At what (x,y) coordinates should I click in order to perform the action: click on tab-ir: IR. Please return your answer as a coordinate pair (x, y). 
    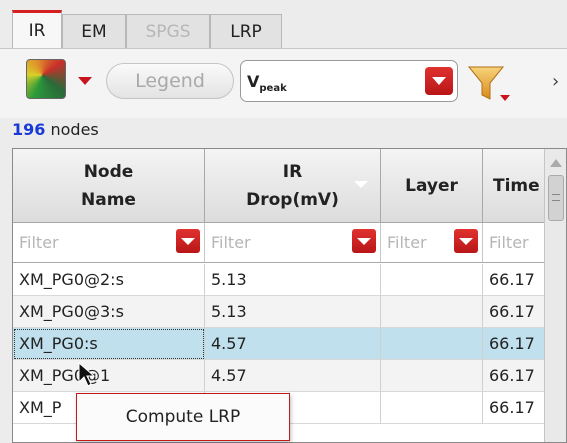
    Looking at the image, I should click on (37, 29).